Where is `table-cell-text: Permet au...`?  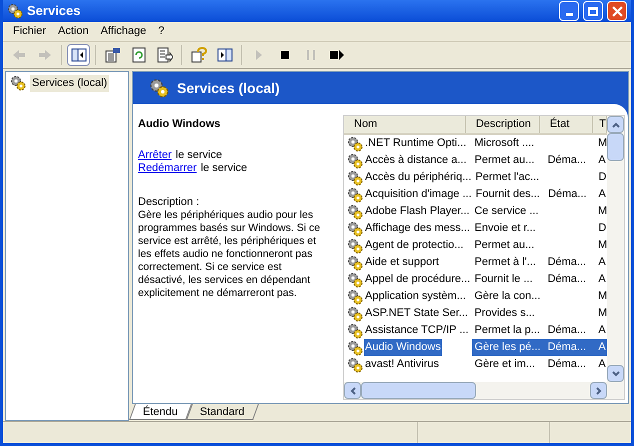
table-cell-text: Permet au... is located at coordinates (504, 246).